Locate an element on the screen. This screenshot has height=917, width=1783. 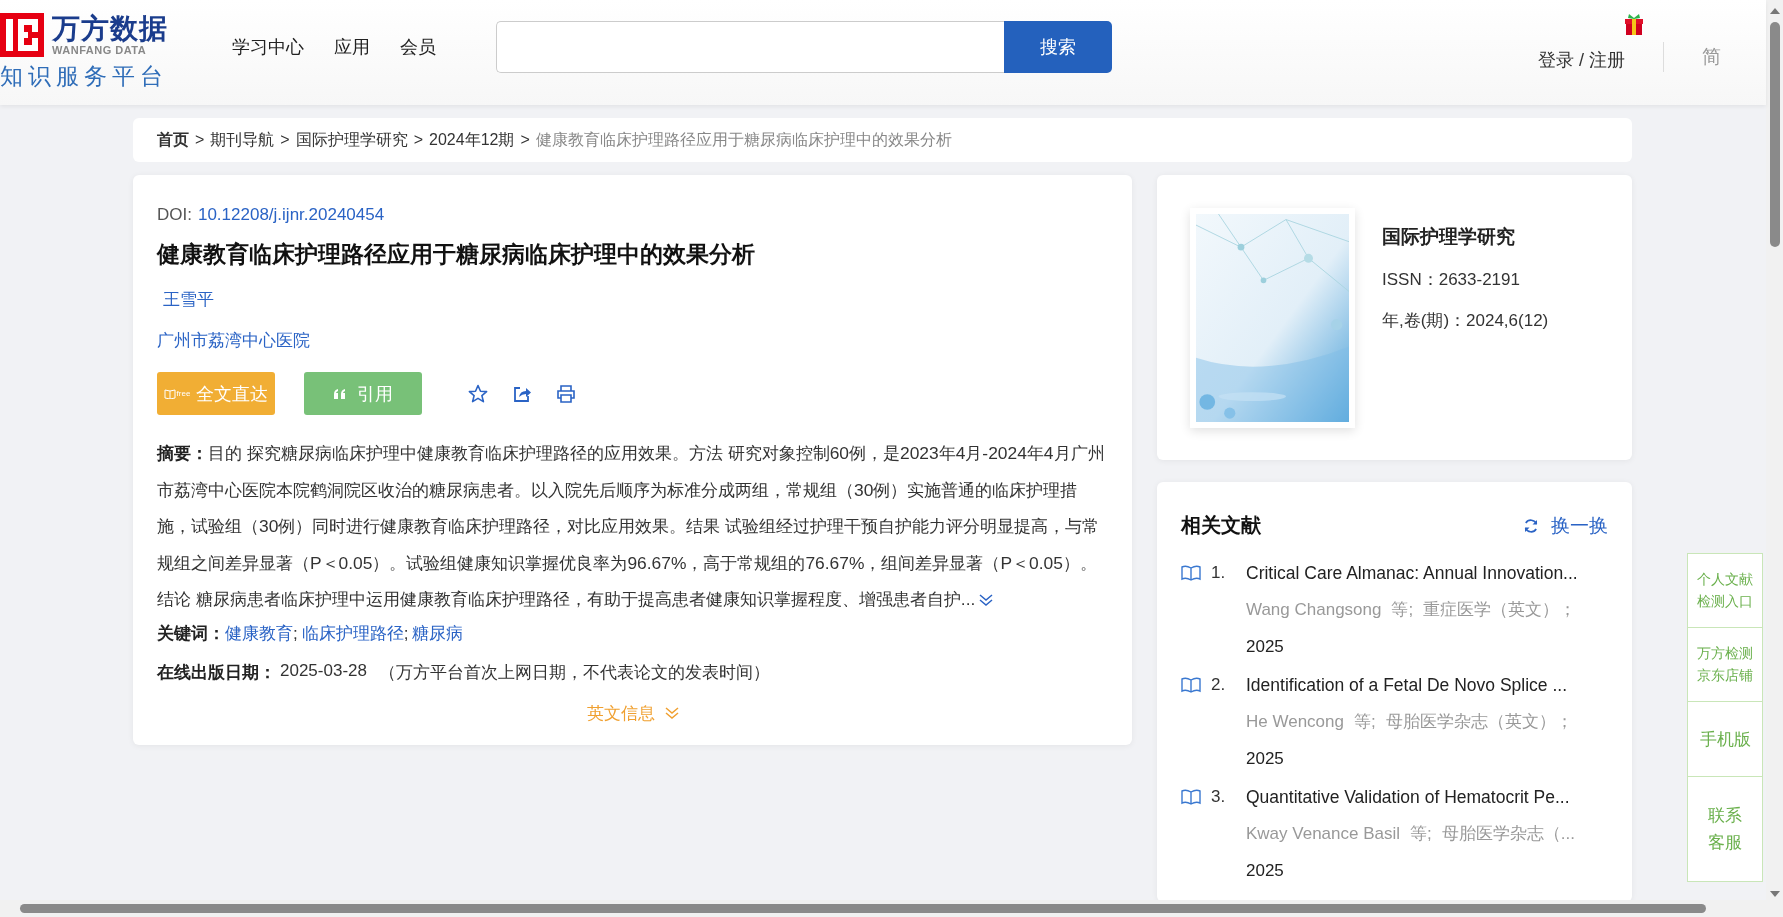
gift-icon is located at coordinates (1634, 23).